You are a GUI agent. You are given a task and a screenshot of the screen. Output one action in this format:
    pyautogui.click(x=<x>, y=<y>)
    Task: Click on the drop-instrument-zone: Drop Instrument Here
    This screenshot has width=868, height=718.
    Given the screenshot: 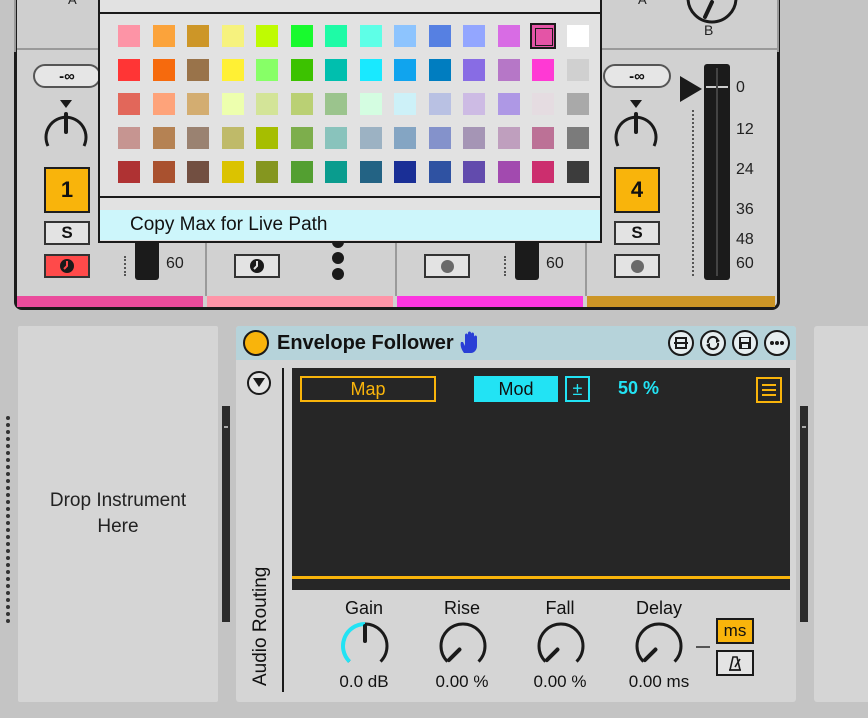 What is the action you would take?
    pyautogui.click(x=118, y=514)
    